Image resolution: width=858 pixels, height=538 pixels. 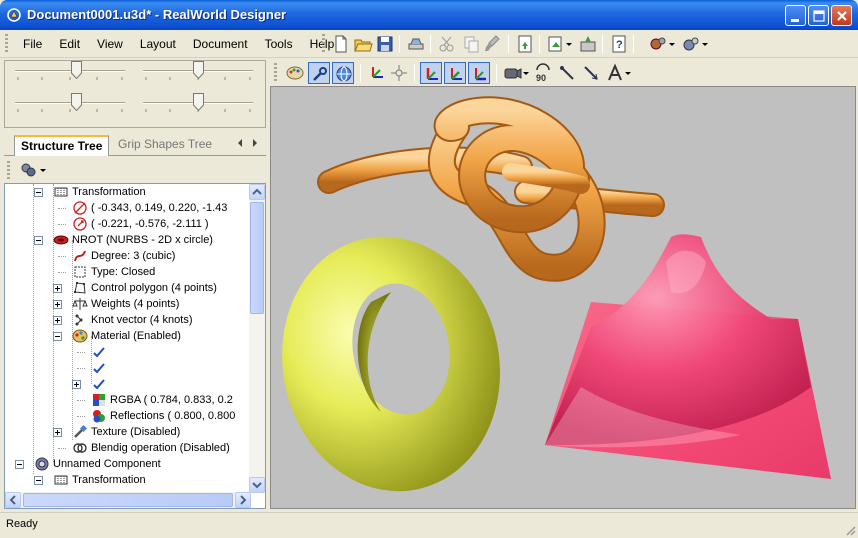 I want to click on tree-node: RGBA ( 0.784, 0.833, 0.2, so click(x=128, y=400).